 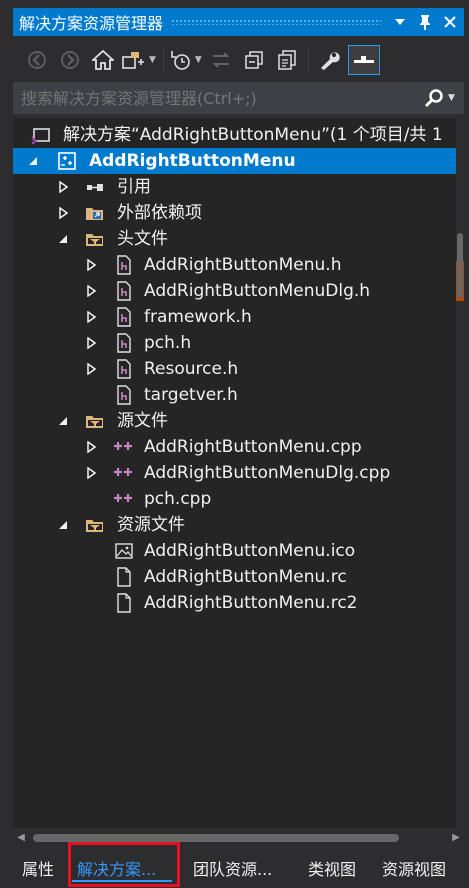 What do you see at coordinates (257, 291) in the screenshot?
I see `tree-item-label: AddRightButtonMenuDlg.h` at bounding box center [257, 291].